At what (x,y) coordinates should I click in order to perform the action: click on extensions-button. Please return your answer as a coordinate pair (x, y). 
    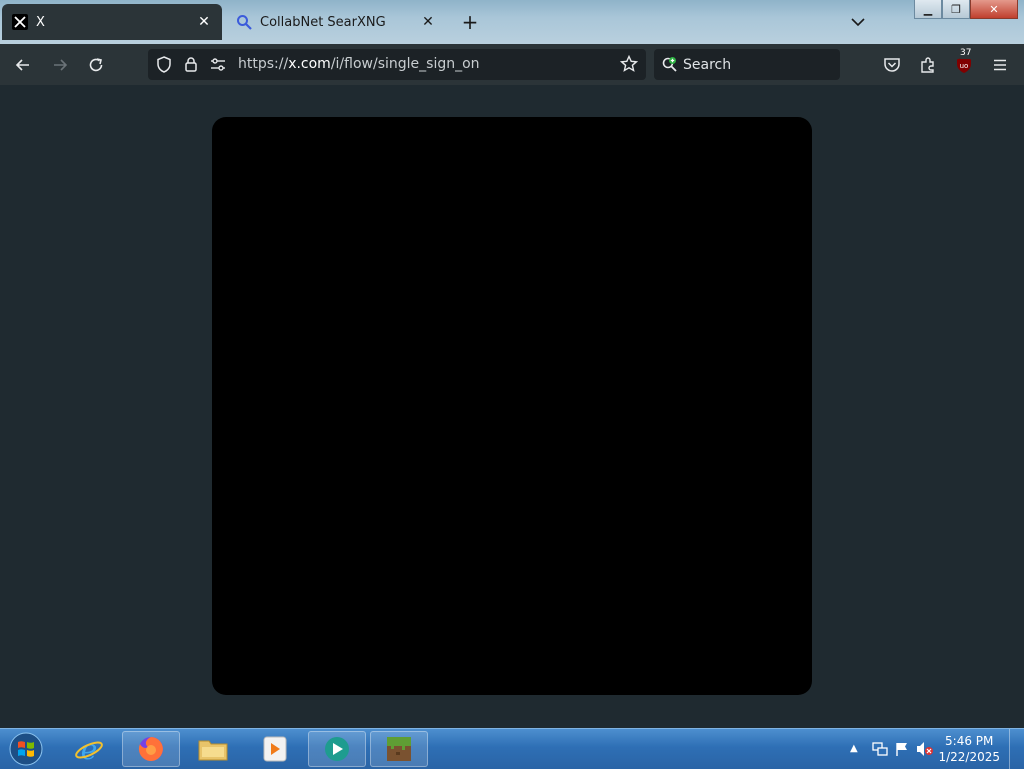
    Looking at the image, I should click on (928, 65).